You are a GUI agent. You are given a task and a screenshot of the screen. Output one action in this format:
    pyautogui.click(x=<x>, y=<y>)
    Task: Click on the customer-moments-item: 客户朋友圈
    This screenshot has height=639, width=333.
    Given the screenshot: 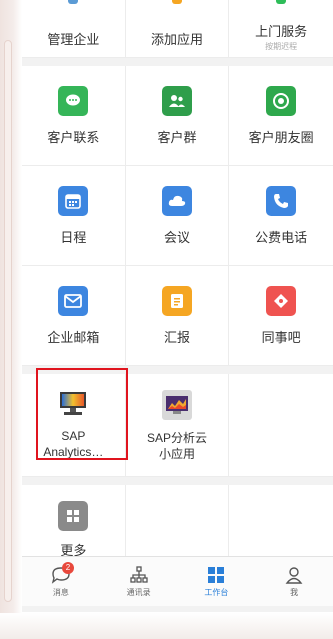 What is the action you would take?
    pyautogui.click(x=281, y=116)
    